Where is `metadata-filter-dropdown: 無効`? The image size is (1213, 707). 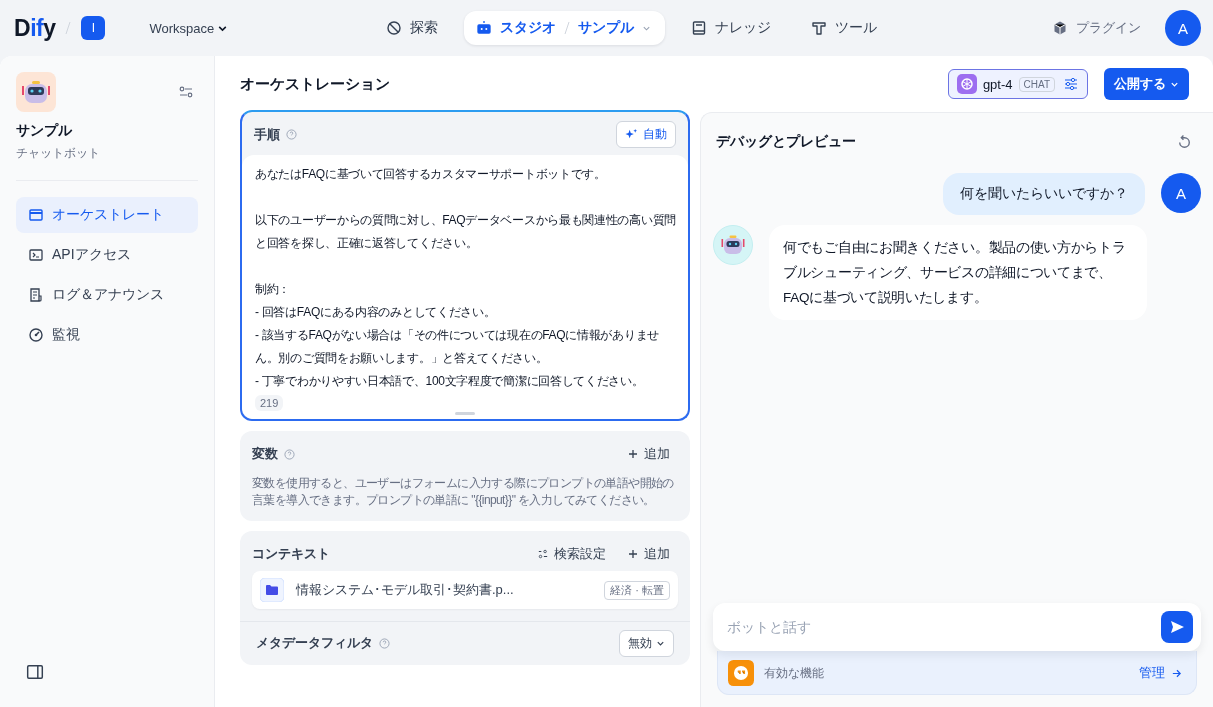
metadata-filter-dropdown: 無効 is located at coordinates (646, 643).